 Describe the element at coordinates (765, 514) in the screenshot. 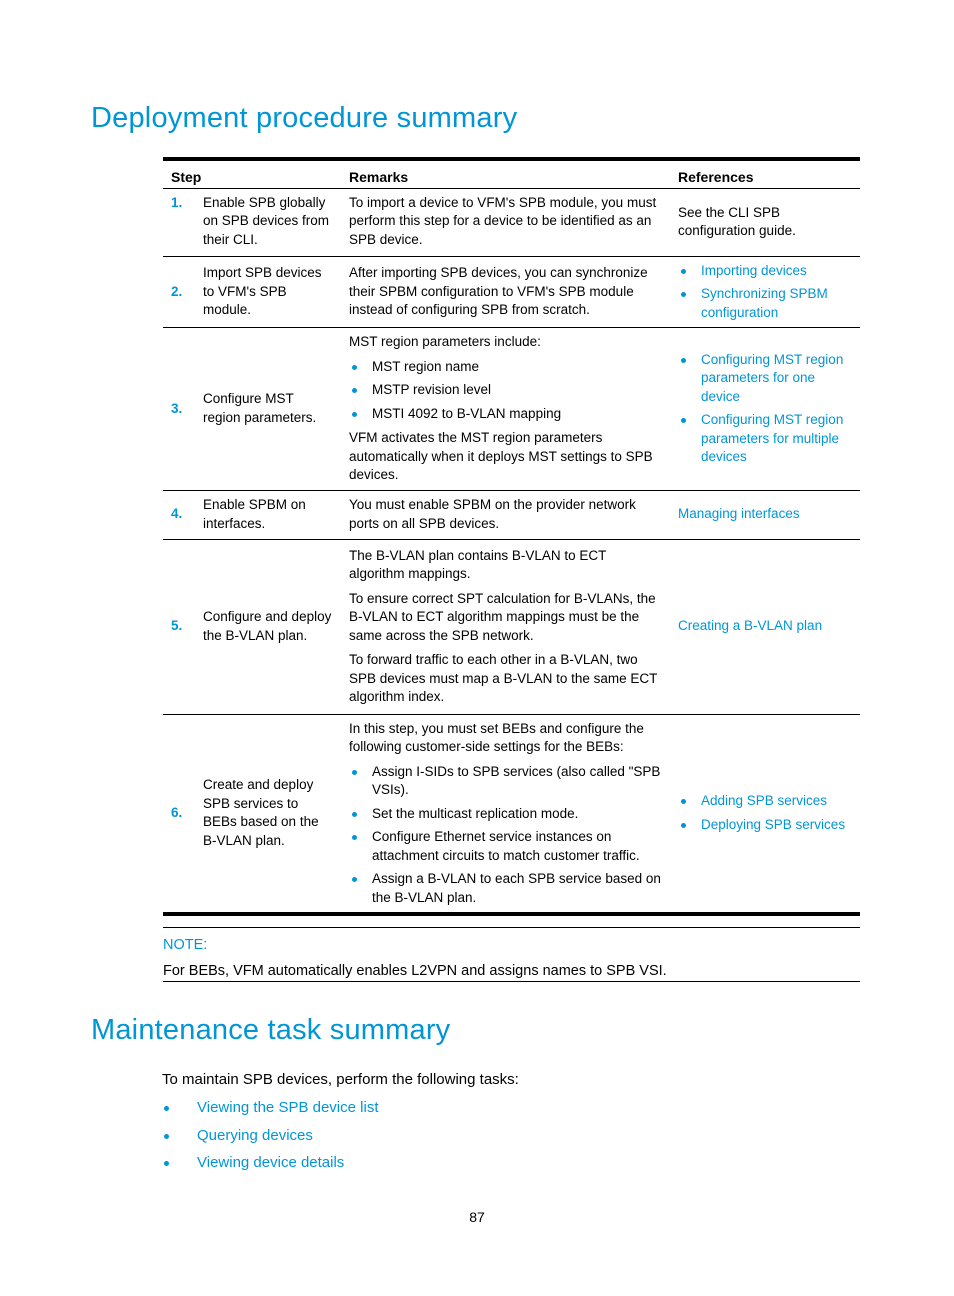

I see `reference-link: Managing interfaces` at that location.